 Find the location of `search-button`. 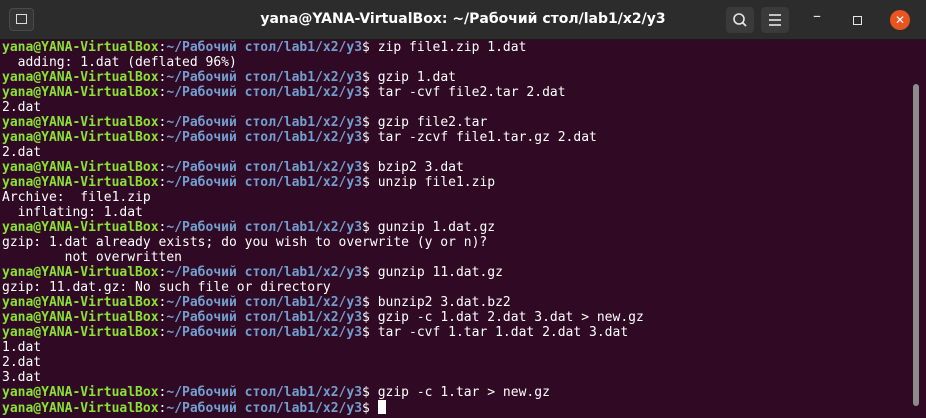

search-button is located at coordinates (740, 20).